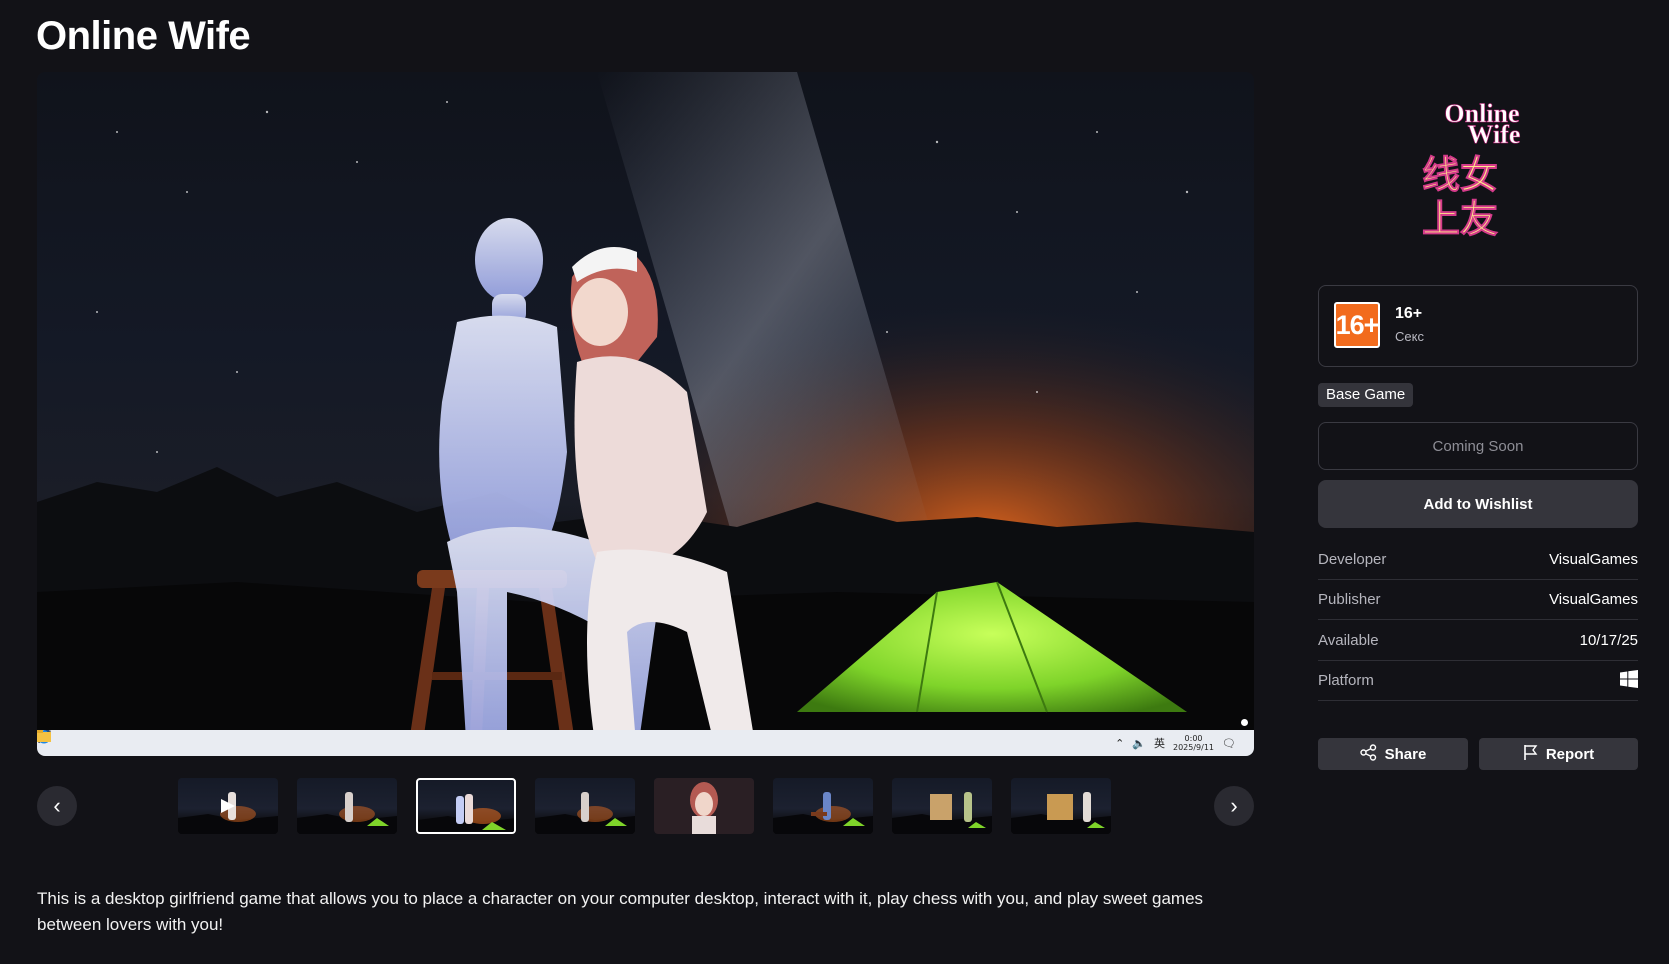 The image size is (1669, 964). I want to click on add-to-wishlist-button: Add to Wishlist, so click(1478, 504).